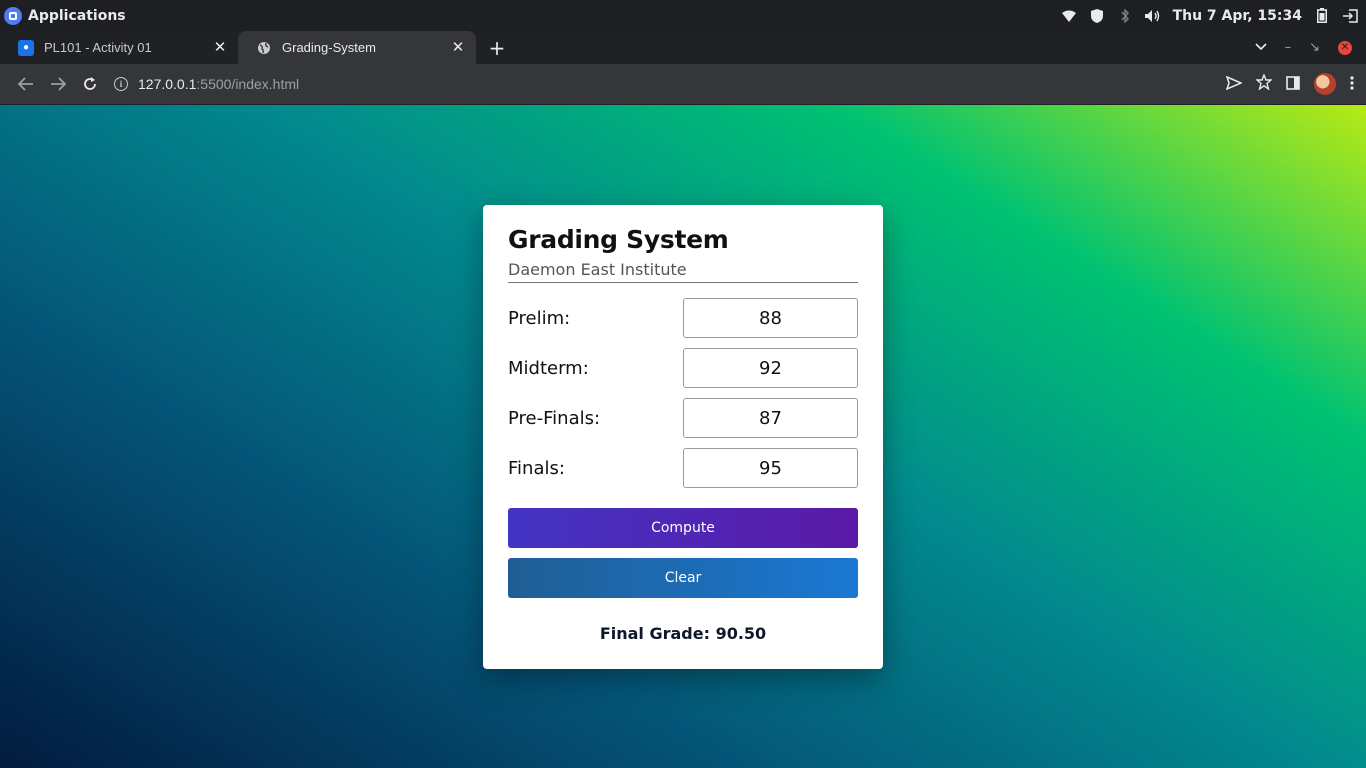  What do you see at coordinates (329, 47) in the screenshot?
I see `tab-title: Grading-System` at bounding box center [329, 47].